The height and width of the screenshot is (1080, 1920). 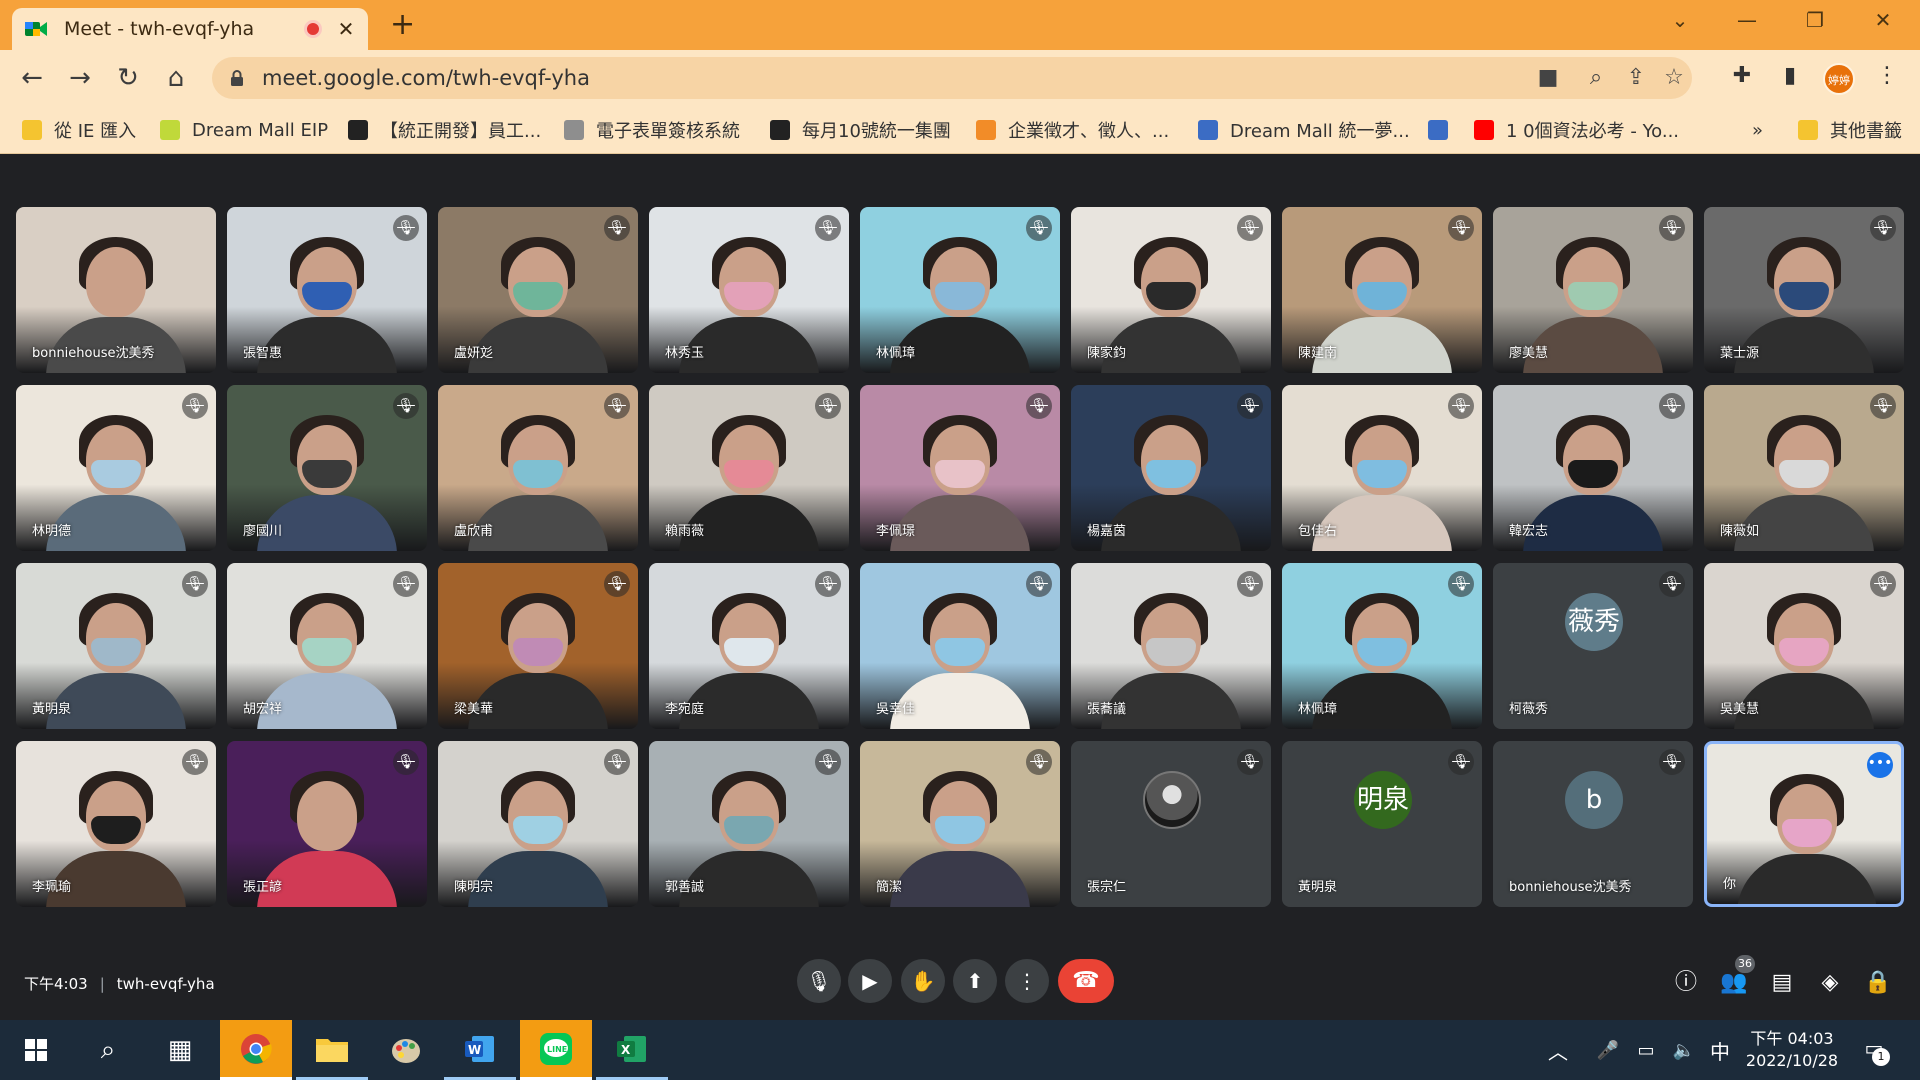 What do you see at coordinates (1171, 824) in the screenshot?
I see `participant-tile: 🎙 張宗仁` at bounding box center [1171, 824].